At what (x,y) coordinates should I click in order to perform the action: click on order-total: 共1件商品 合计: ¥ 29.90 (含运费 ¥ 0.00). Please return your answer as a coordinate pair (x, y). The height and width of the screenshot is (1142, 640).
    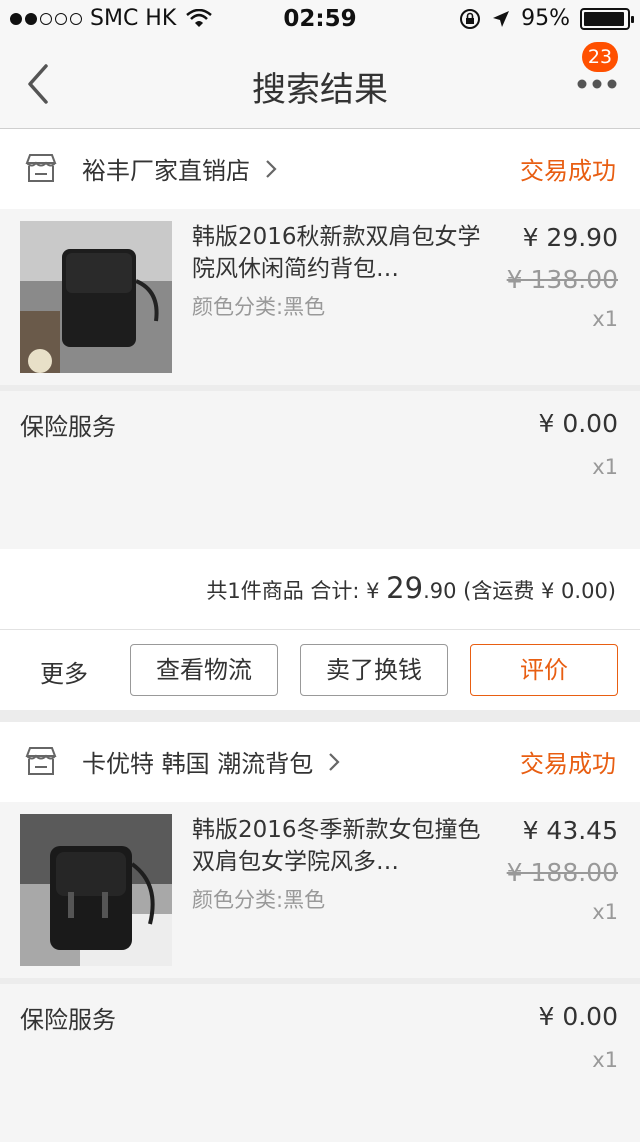
    Looking at the image, I should click on (320, 589).